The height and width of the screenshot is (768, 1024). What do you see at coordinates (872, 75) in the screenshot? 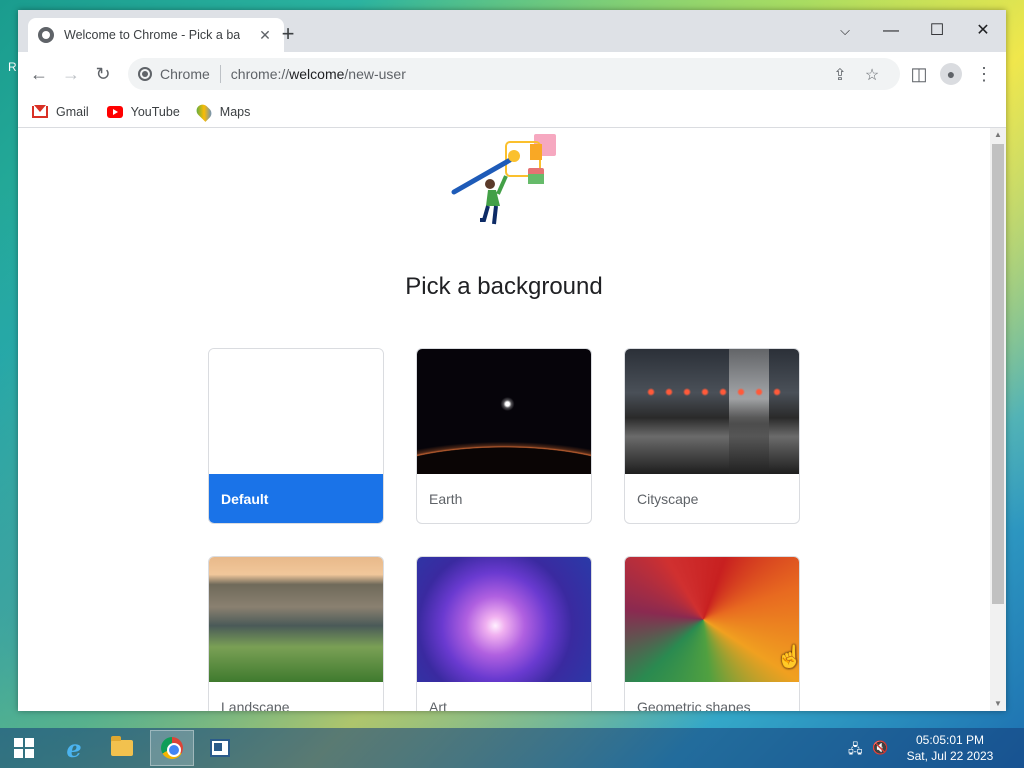
I see `bookmark-star-icon: ☆` at bounding box center [872, 75].